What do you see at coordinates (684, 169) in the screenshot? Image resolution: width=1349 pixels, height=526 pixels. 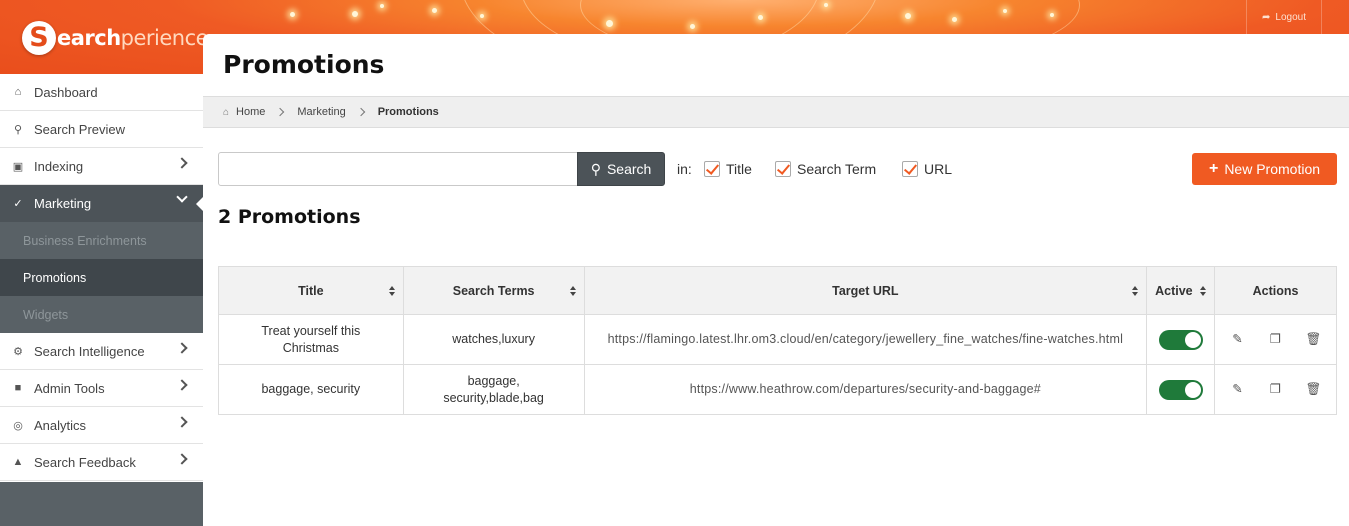 I see `filter-in-label: in:` at bounding box center [684, 169].